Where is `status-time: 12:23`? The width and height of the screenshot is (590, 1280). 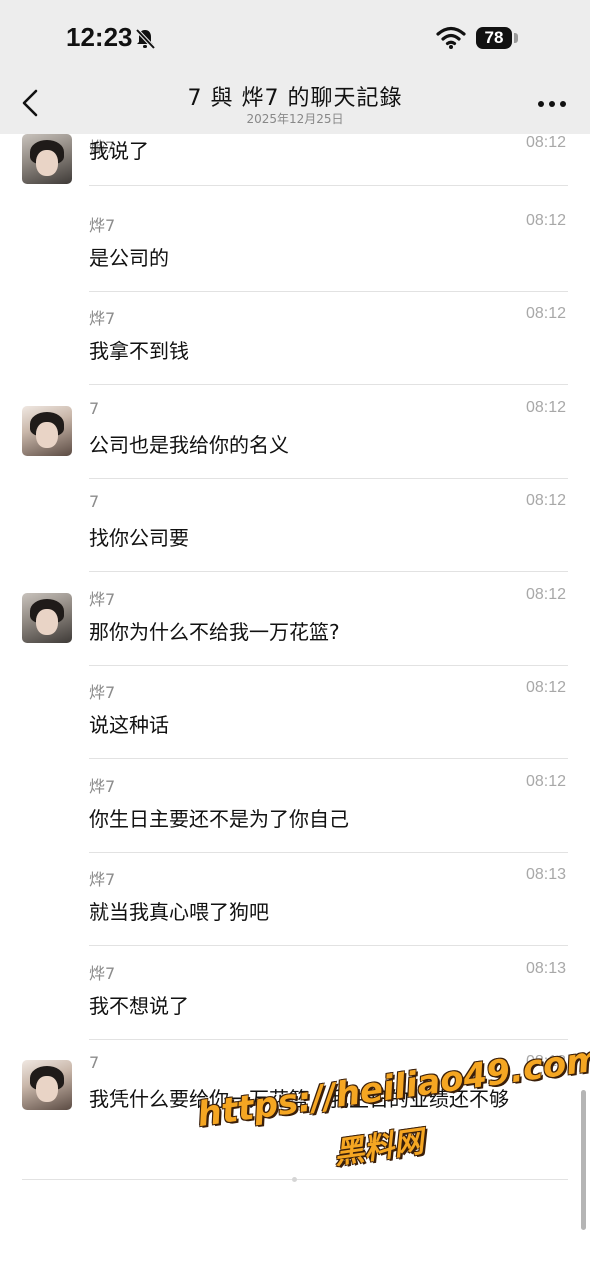
status-time: 12:23 is located at coordinates (99, 37).